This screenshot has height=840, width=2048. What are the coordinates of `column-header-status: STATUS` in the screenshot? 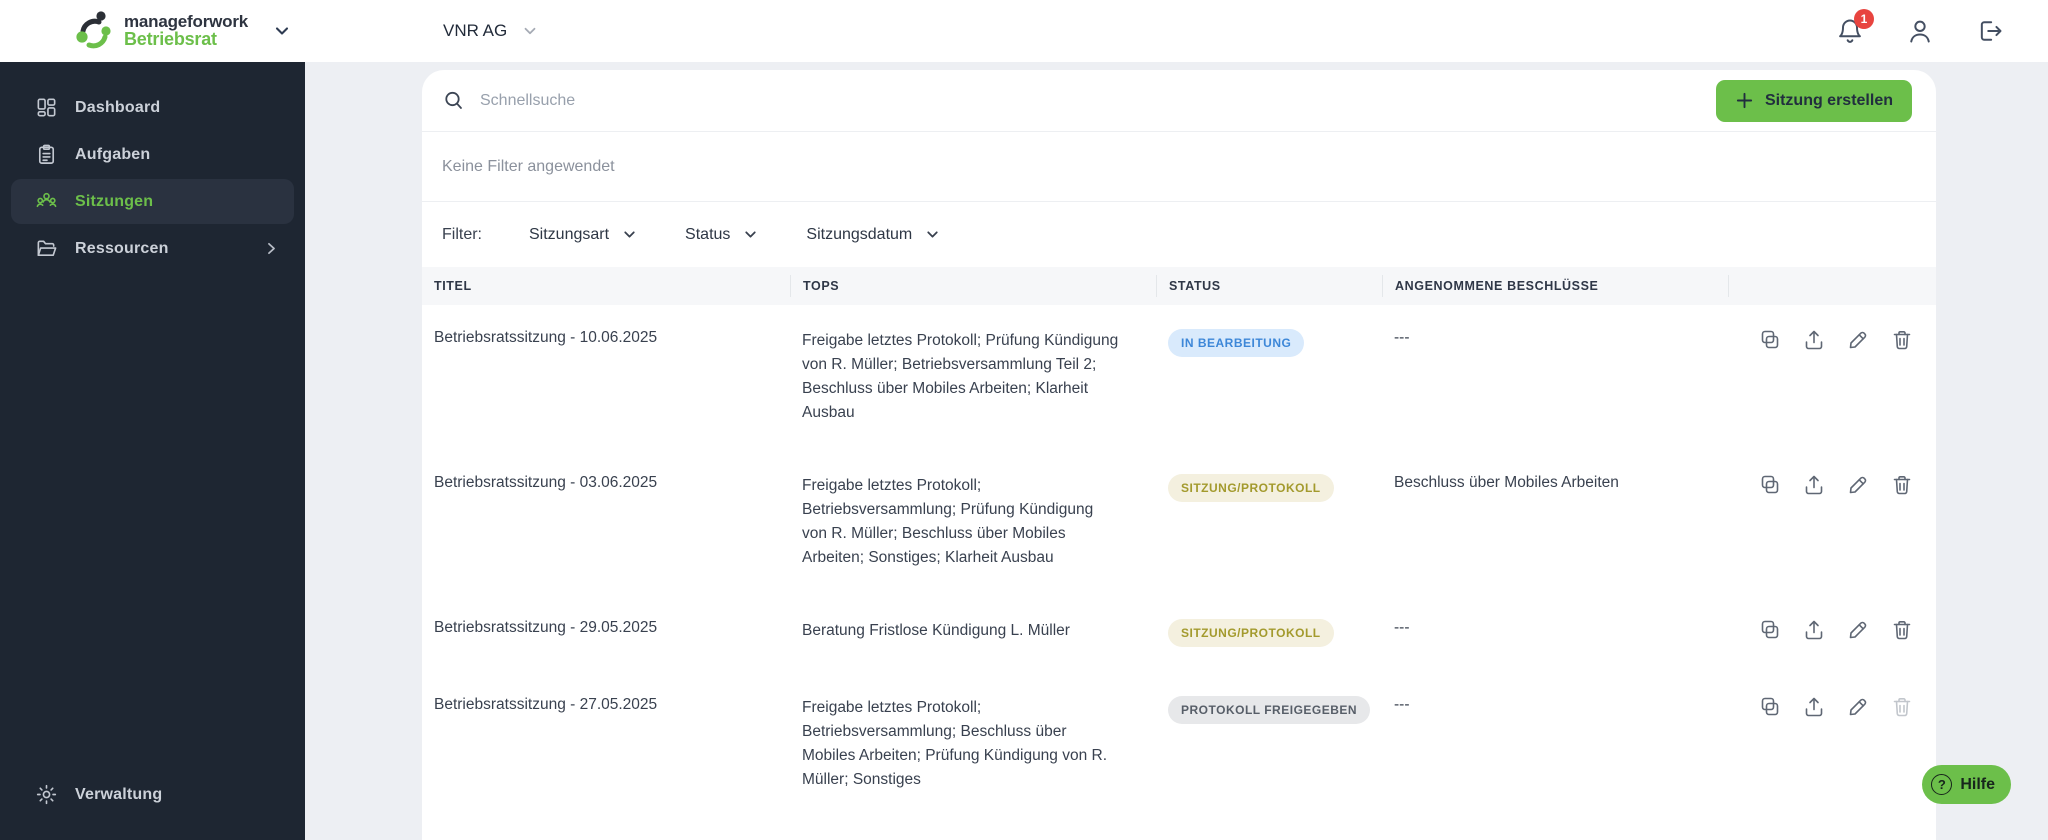 It's located at (1269, 286).